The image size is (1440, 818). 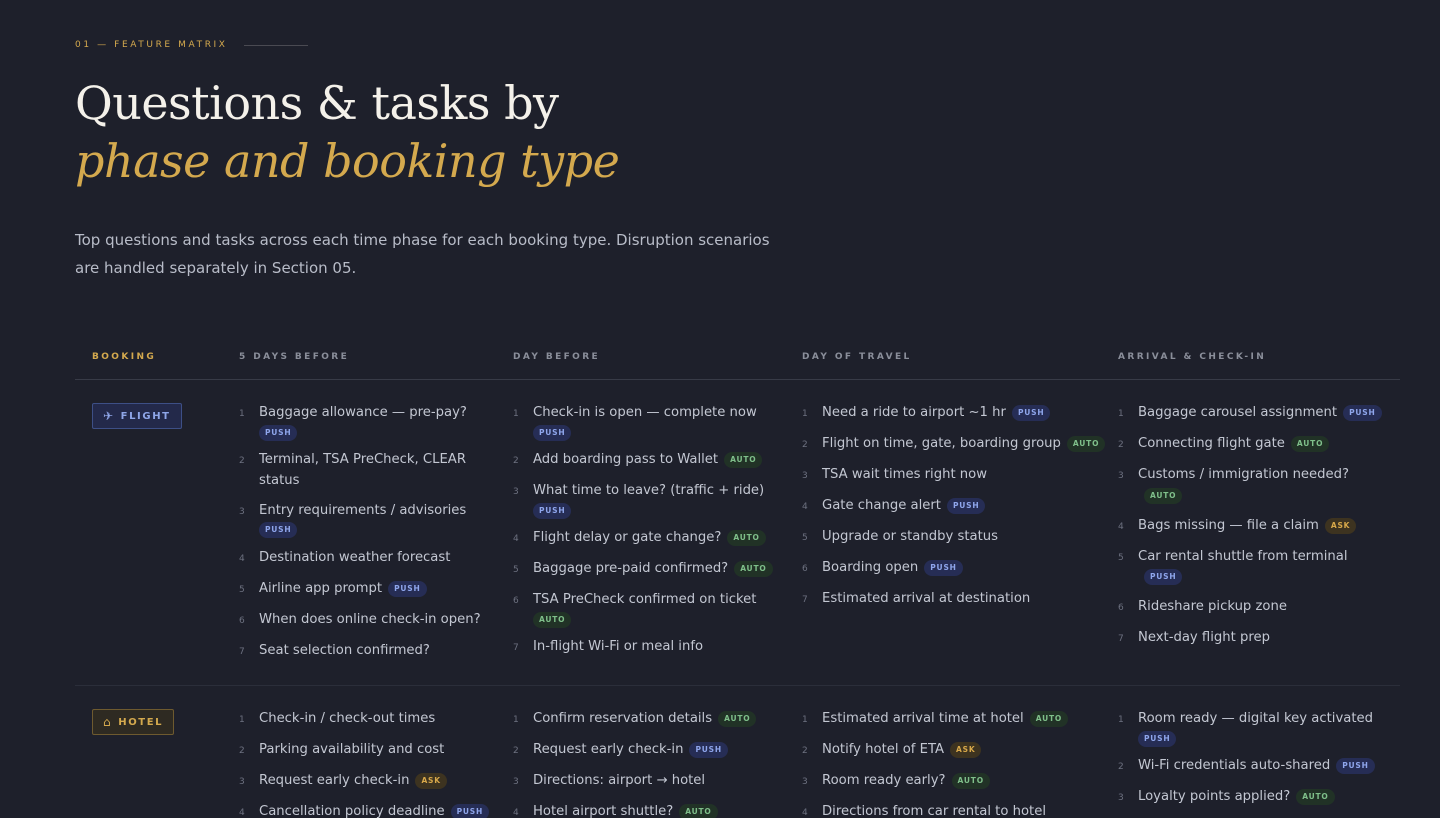 What do you see at coordinates (623, 718) in the screenshot?
I see `item-text: Confirm reservation details` at bounding box center [623, 718].